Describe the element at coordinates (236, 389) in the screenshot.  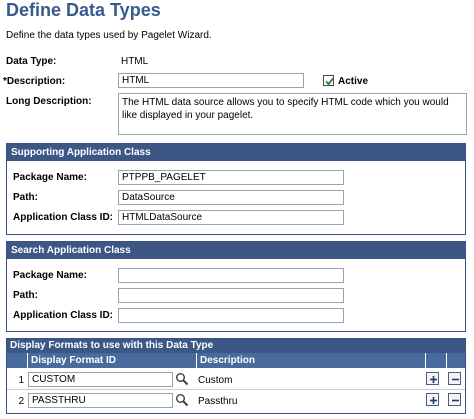
I see `row-divider` at that location.